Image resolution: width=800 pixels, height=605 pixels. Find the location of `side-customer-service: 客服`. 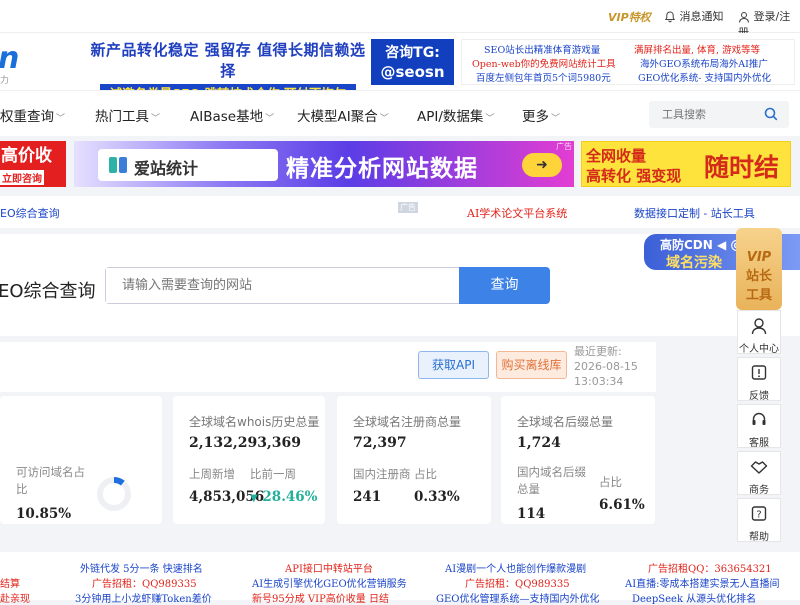

side-customer-service: 客服 is located at coordinates (759, 426).